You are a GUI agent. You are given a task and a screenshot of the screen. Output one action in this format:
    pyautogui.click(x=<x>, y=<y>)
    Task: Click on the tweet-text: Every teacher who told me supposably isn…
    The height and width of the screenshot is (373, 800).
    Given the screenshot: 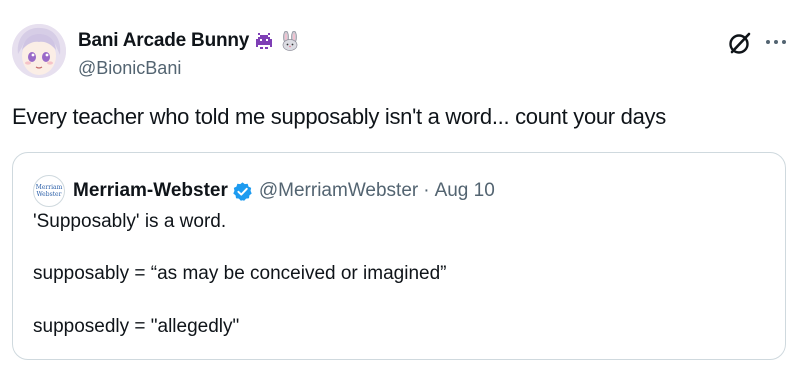 What is the action you would take?
    pyautogui.click(x=339, y=116)
    